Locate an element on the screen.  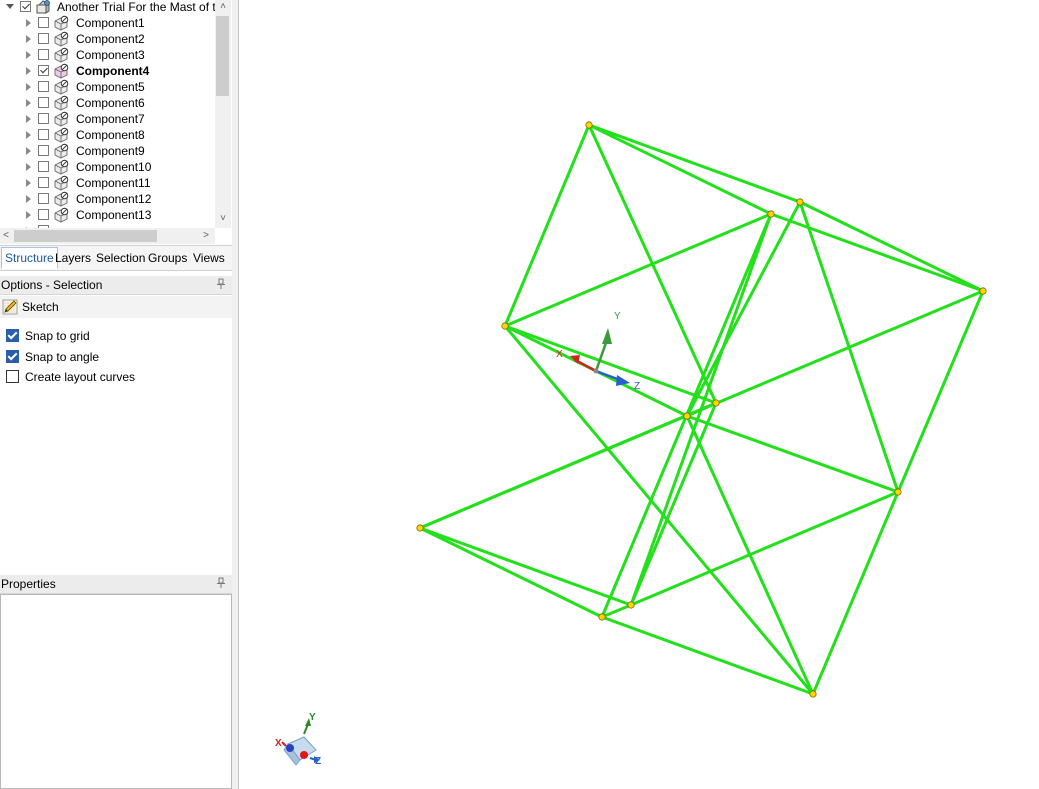
snap-to-angle-checkbox is located at coordinates (12, 356).